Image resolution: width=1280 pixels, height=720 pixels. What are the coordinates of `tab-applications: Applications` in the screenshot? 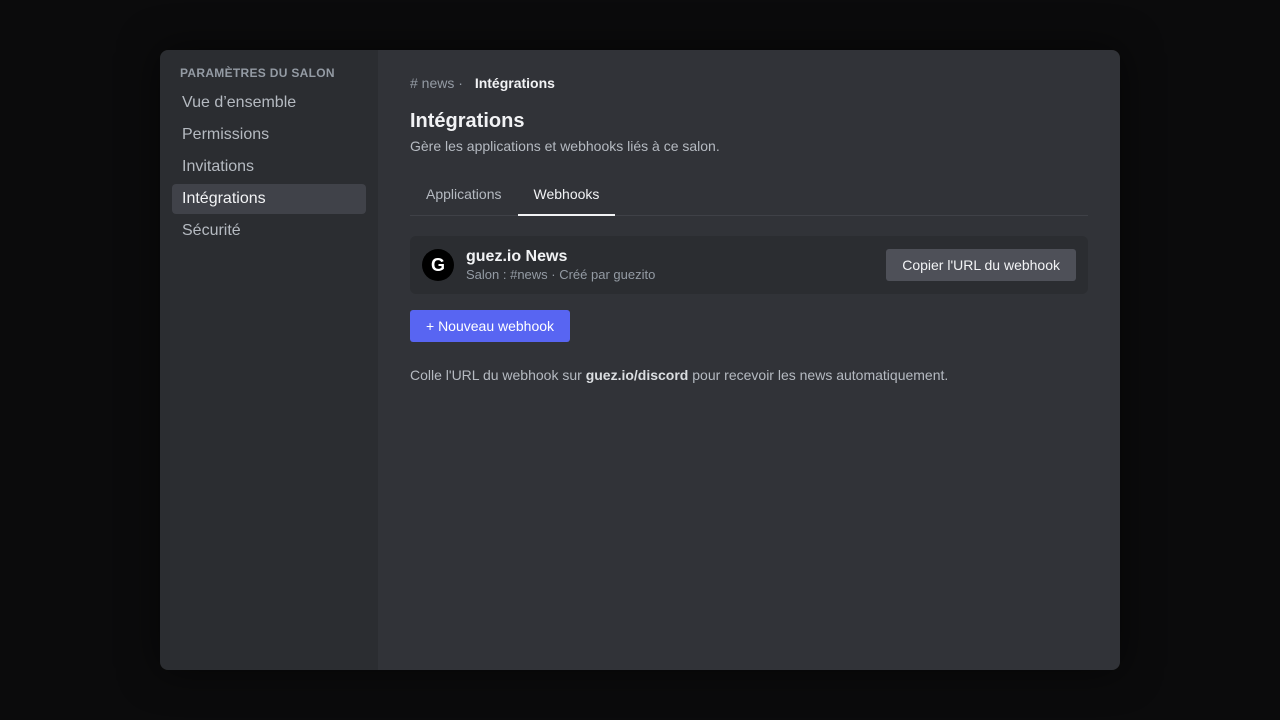 It's located at (464, 197).